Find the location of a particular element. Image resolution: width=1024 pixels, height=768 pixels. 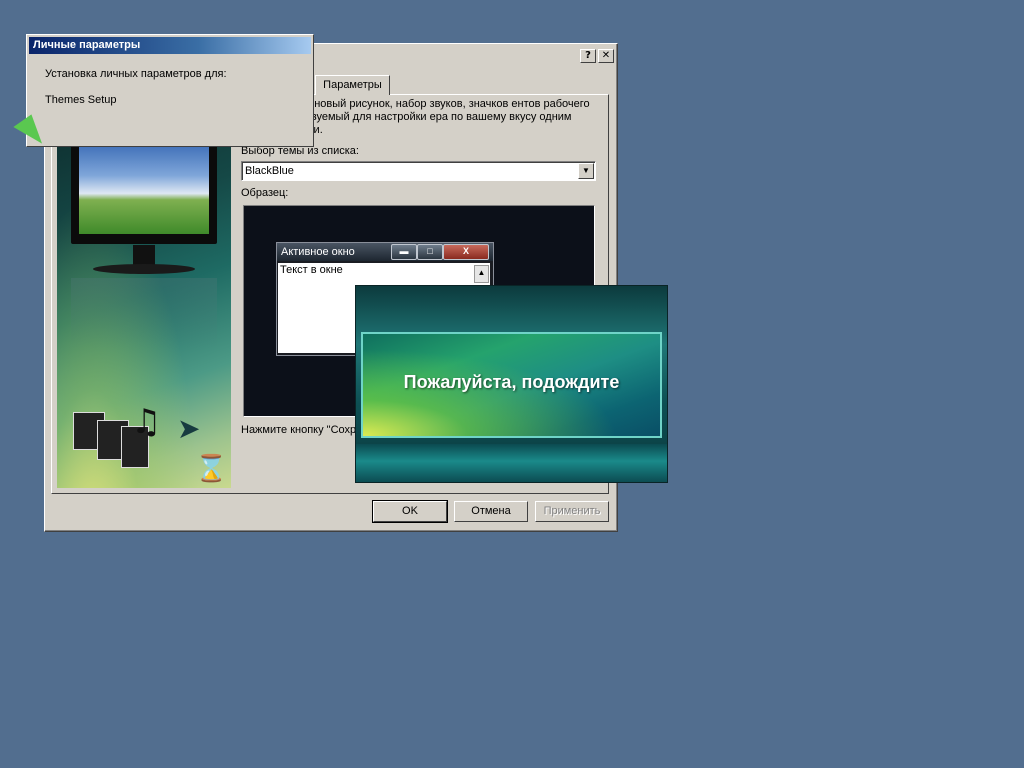

splash-panel: Пожалуйста, подождите is located at coordinates (511, 385).